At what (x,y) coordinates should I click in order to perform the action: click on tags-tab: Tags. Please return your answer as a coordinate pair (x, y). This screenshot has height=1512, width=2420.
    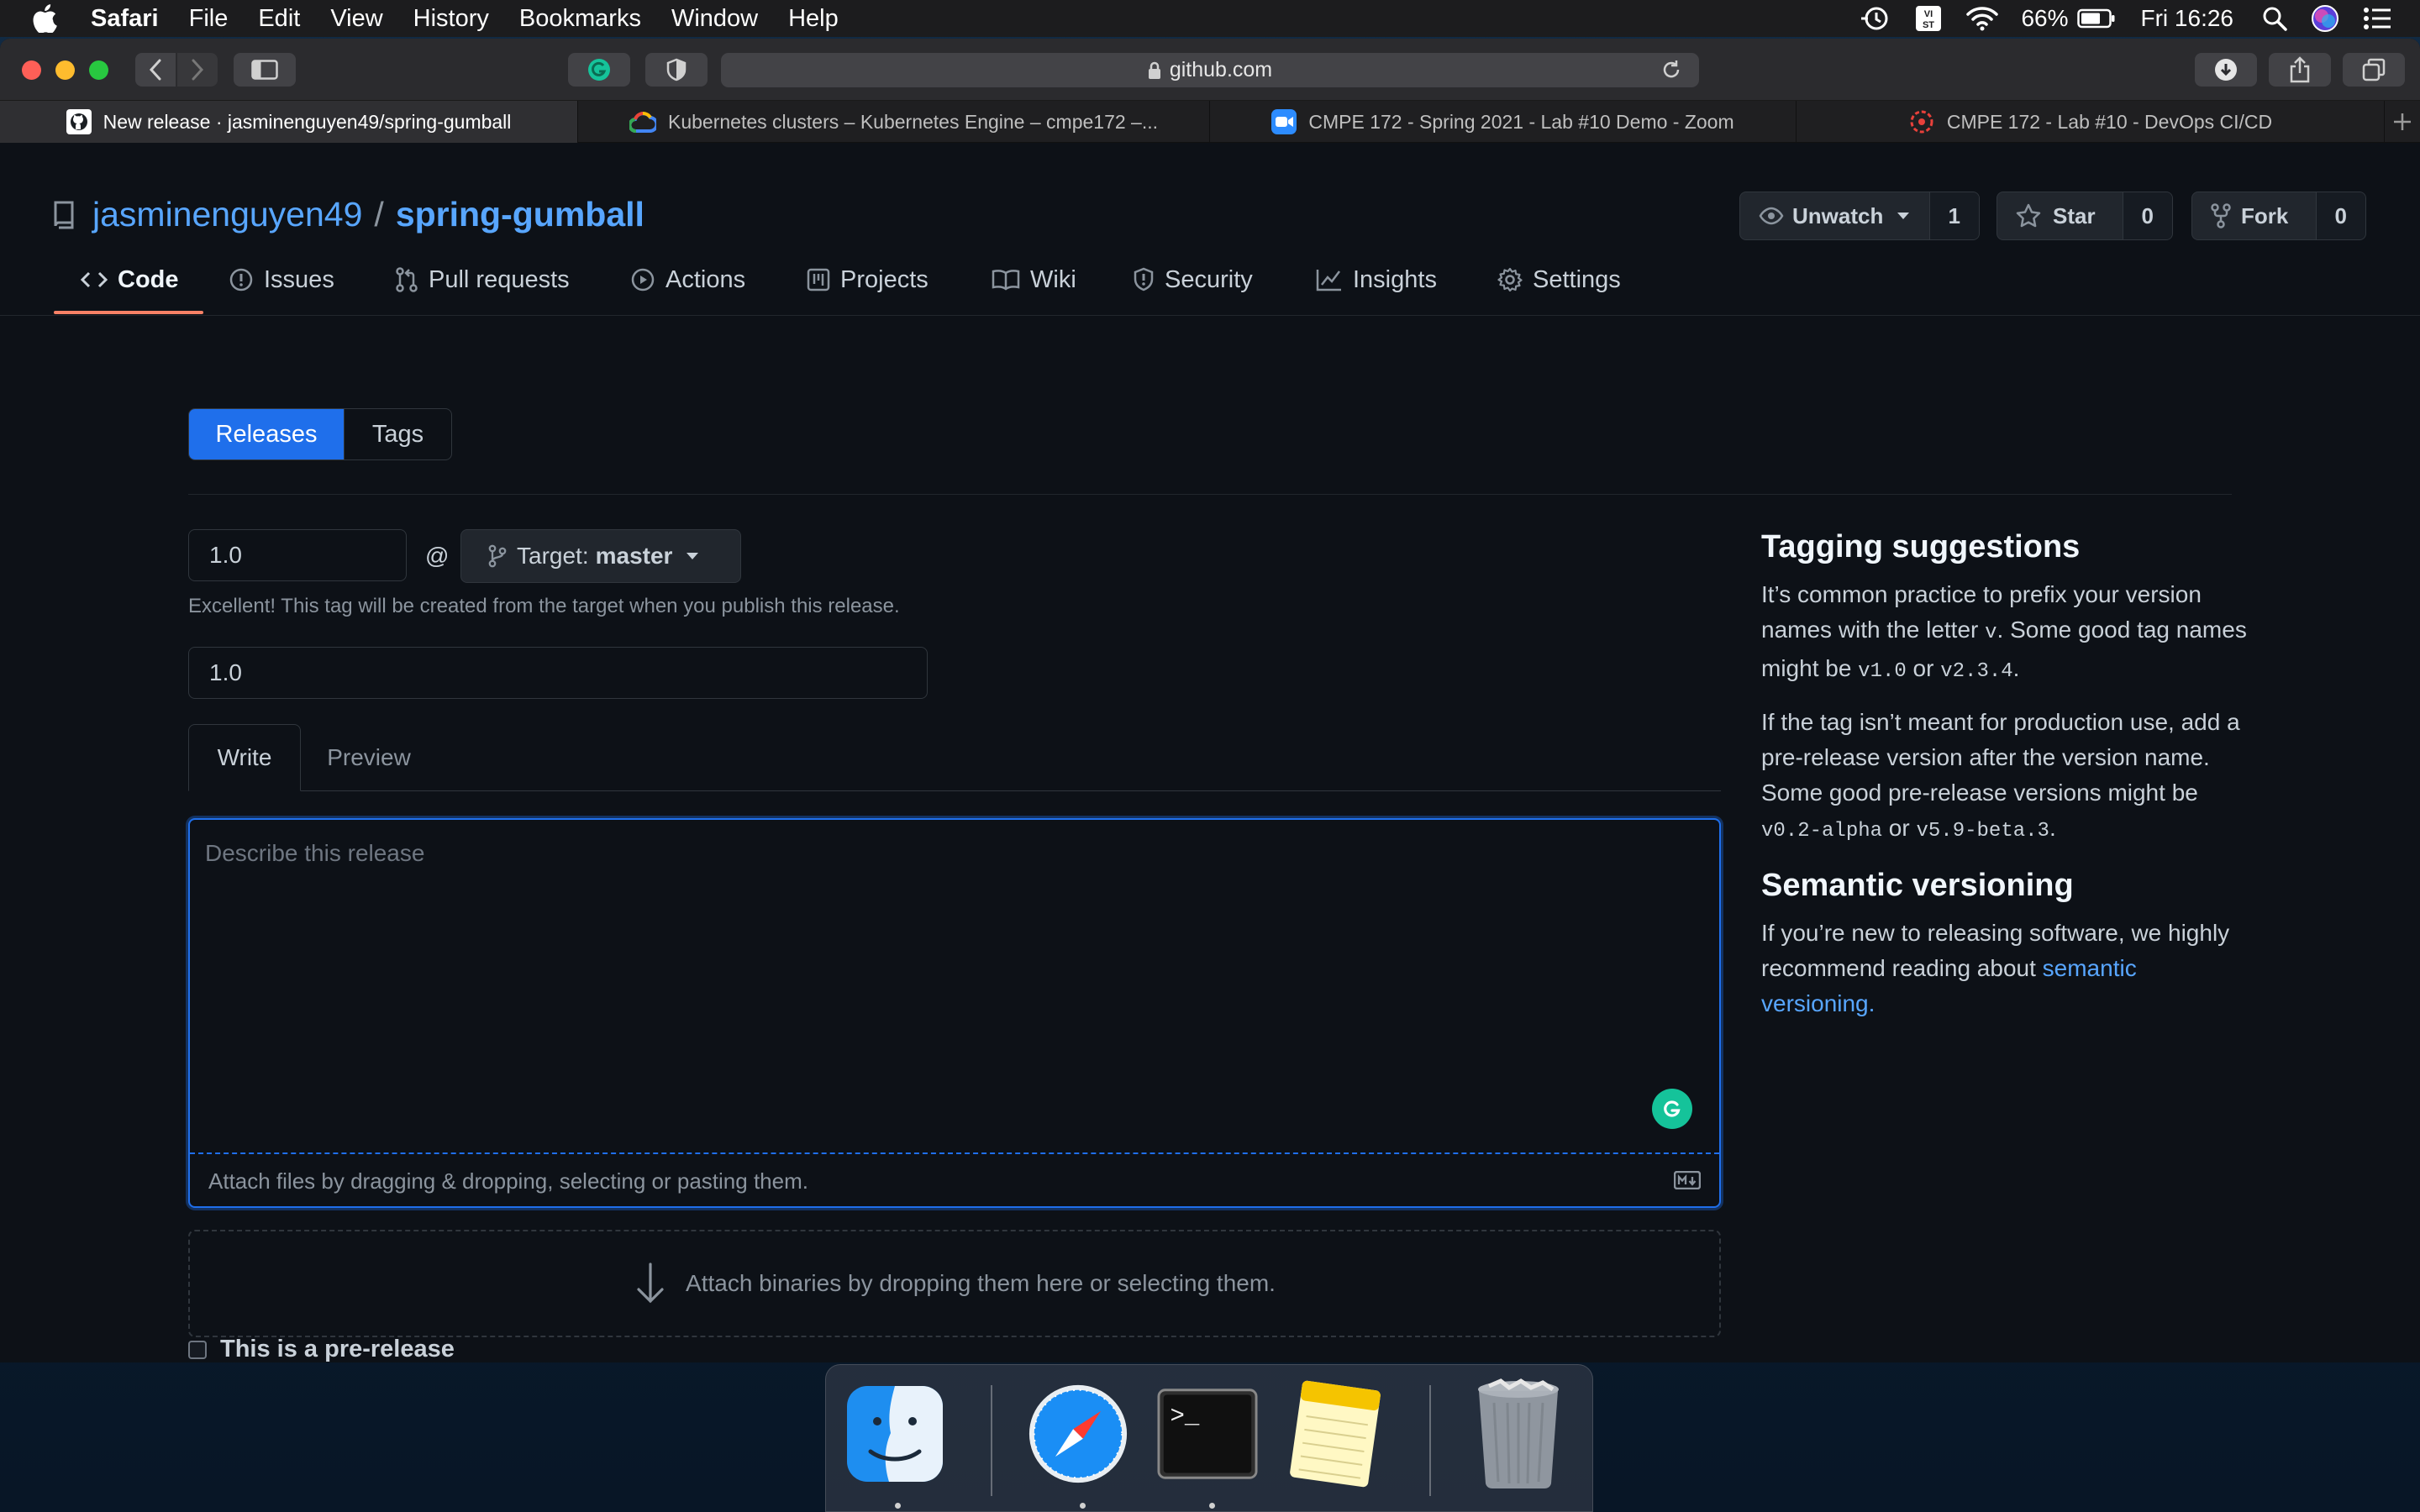
    Looking at the image, I should click on (397, 434).